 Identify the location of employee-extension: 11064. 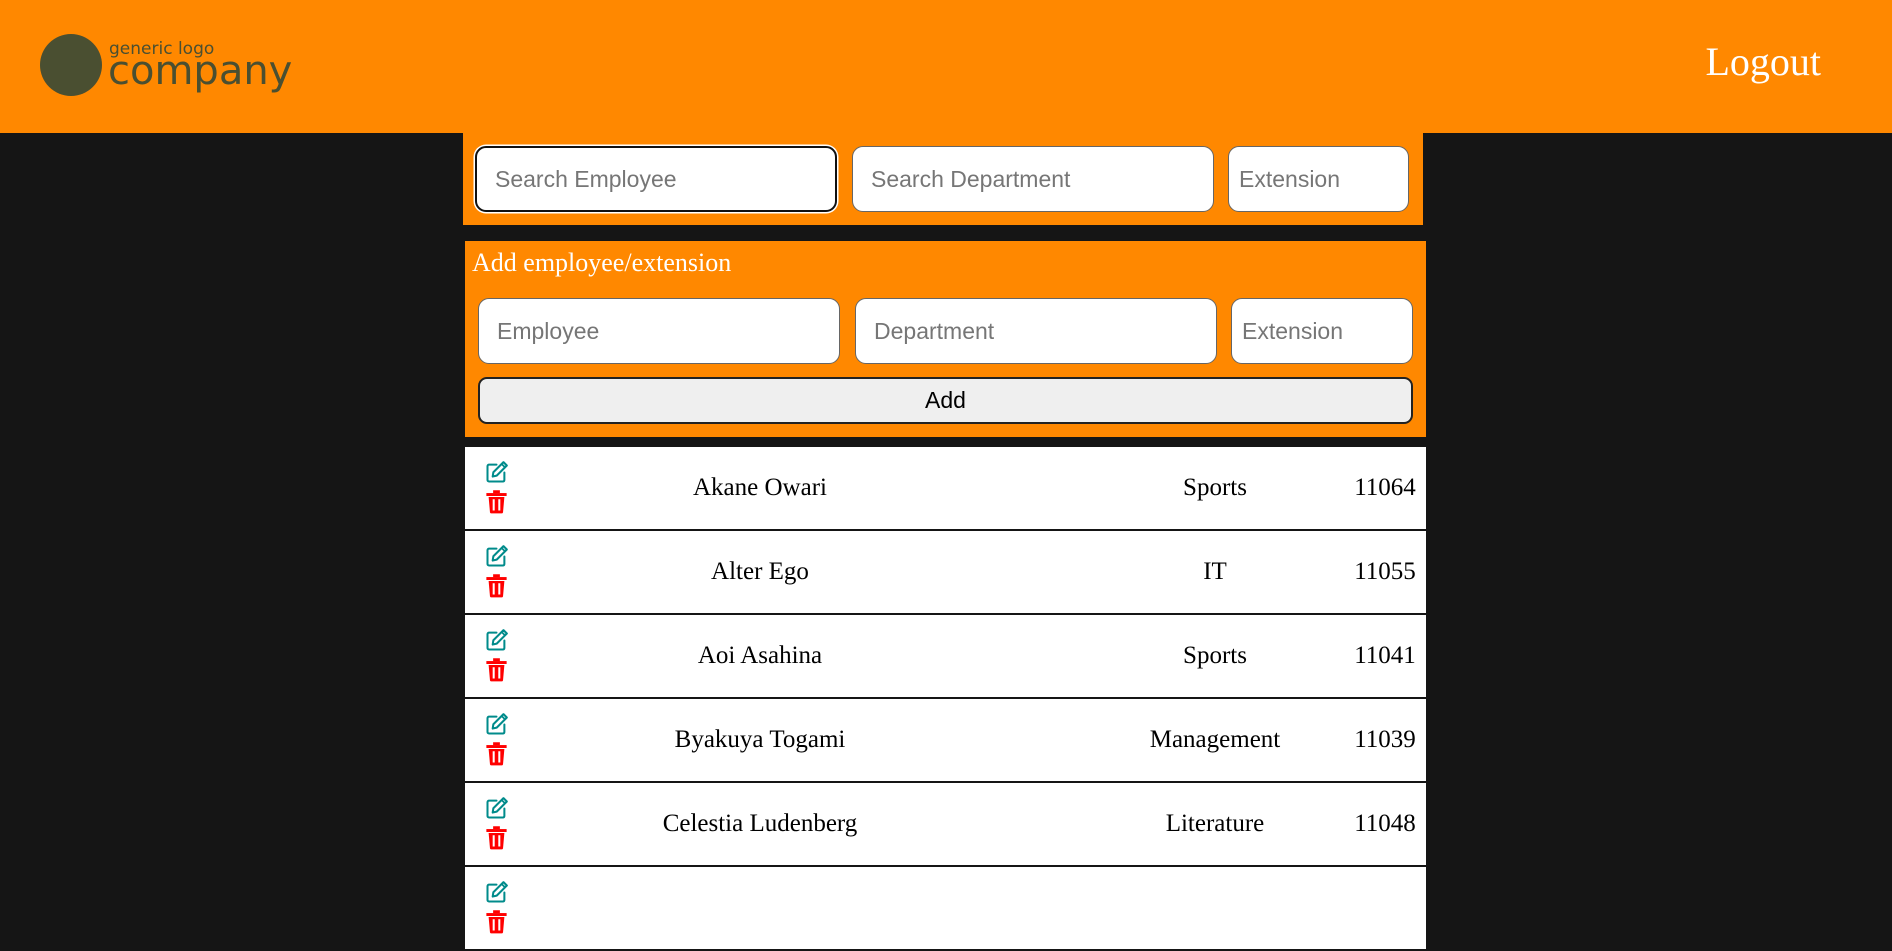
(1385, 487).